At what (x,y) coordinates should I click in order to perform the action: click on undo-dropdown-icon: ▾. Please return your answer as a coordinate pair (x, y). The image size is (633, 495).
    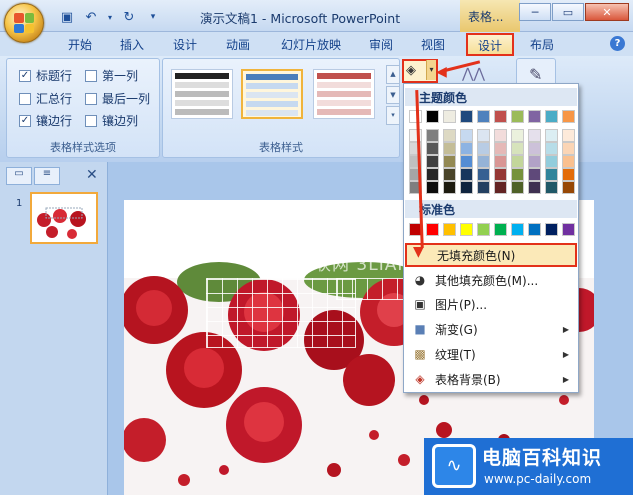
    Looking at the image, I should click on (110, 17).